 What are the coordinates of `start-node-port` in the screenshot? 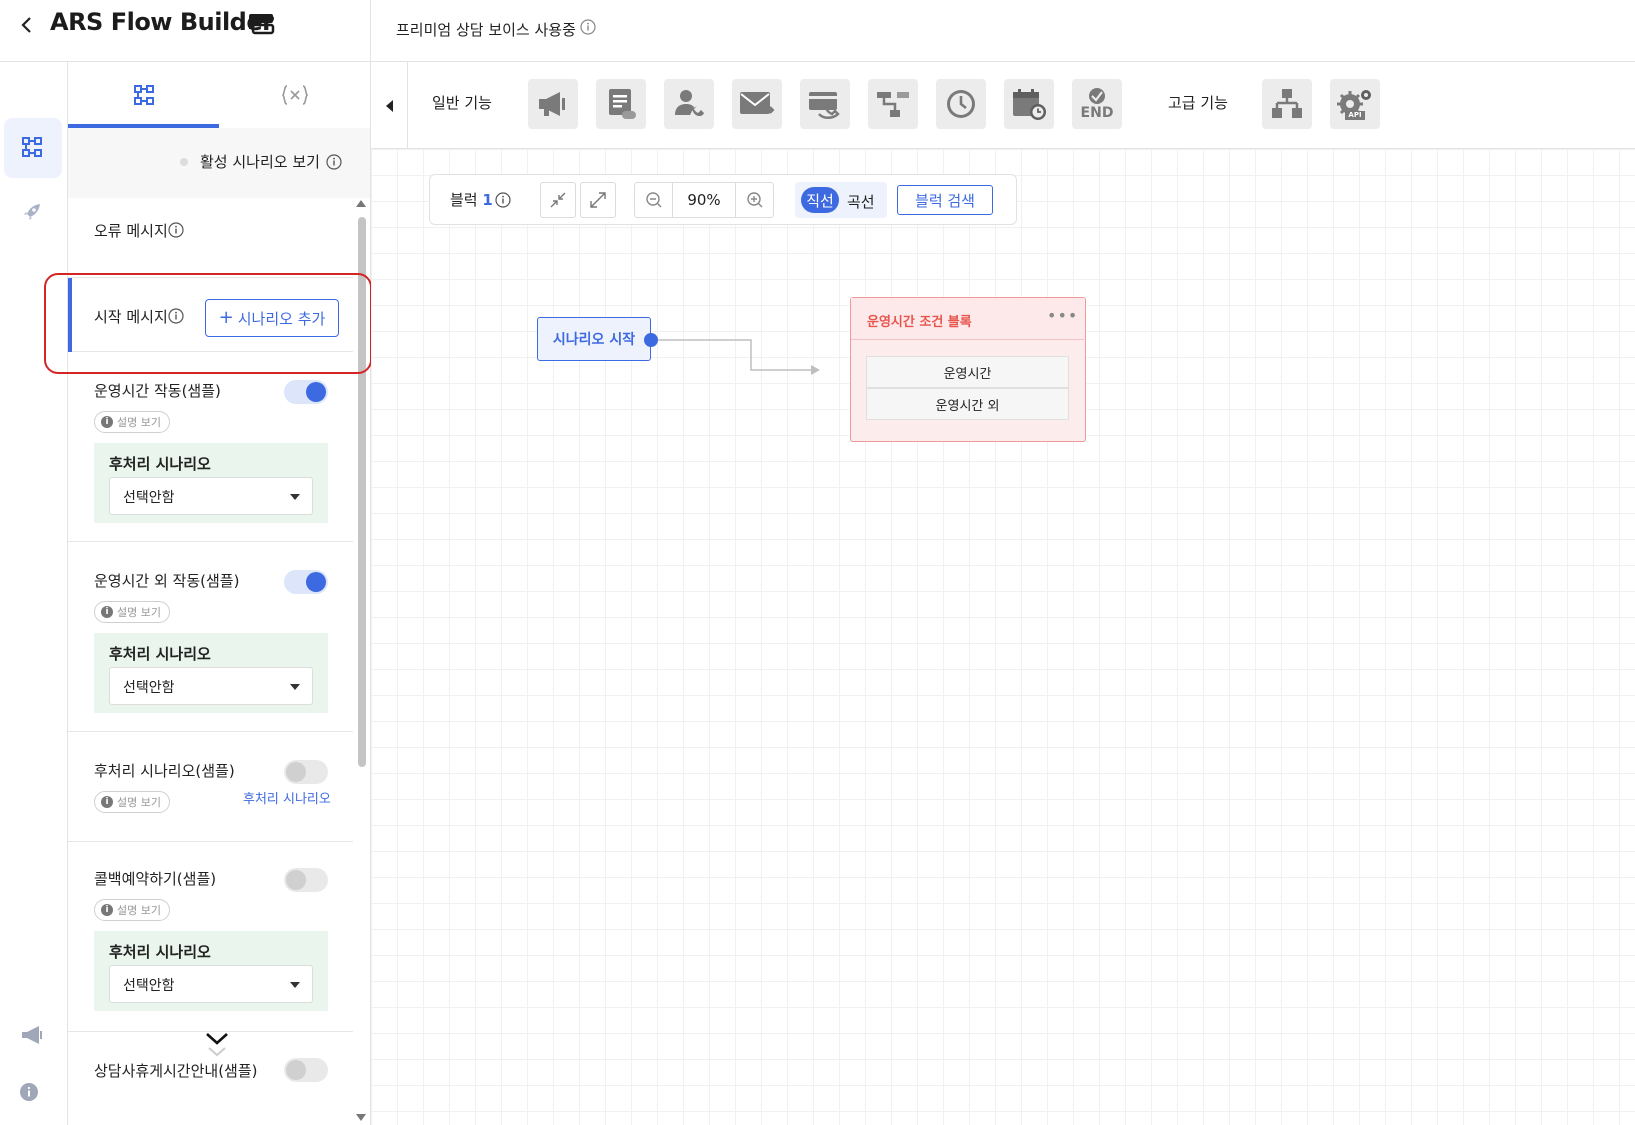 It's located at (651, 340).